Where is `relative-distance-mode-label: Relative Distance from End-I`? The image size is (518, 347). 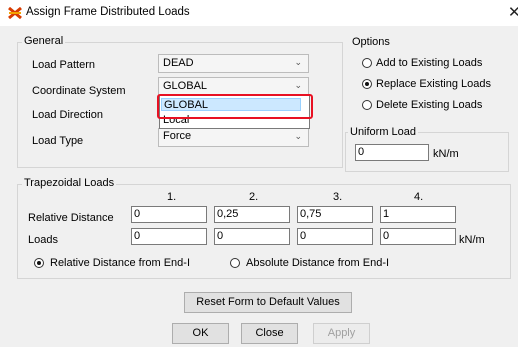
relative-distance-mode-label: Relative Distance from End-I is located at coordinates (120, 263).